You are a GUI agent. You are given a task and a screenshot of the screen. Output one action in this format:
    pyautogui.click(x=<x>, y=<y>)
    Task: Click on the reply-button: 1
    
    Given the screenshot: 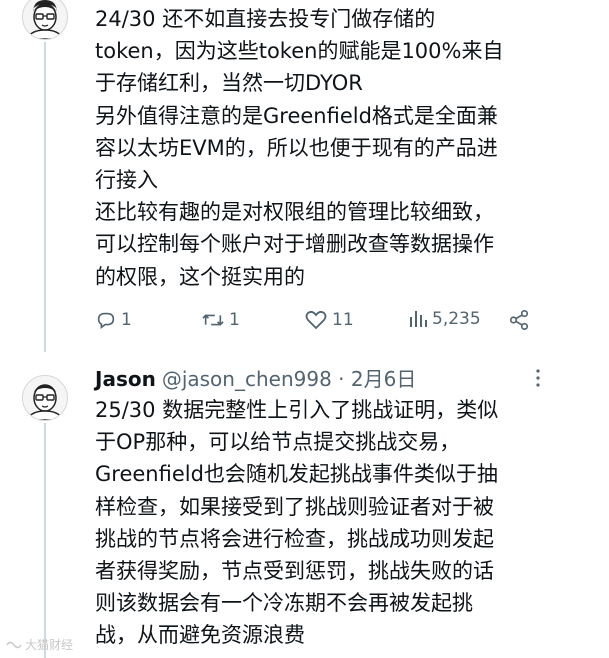 What is the action you would take?
    pyautogui.click(x=113, y=320)
    